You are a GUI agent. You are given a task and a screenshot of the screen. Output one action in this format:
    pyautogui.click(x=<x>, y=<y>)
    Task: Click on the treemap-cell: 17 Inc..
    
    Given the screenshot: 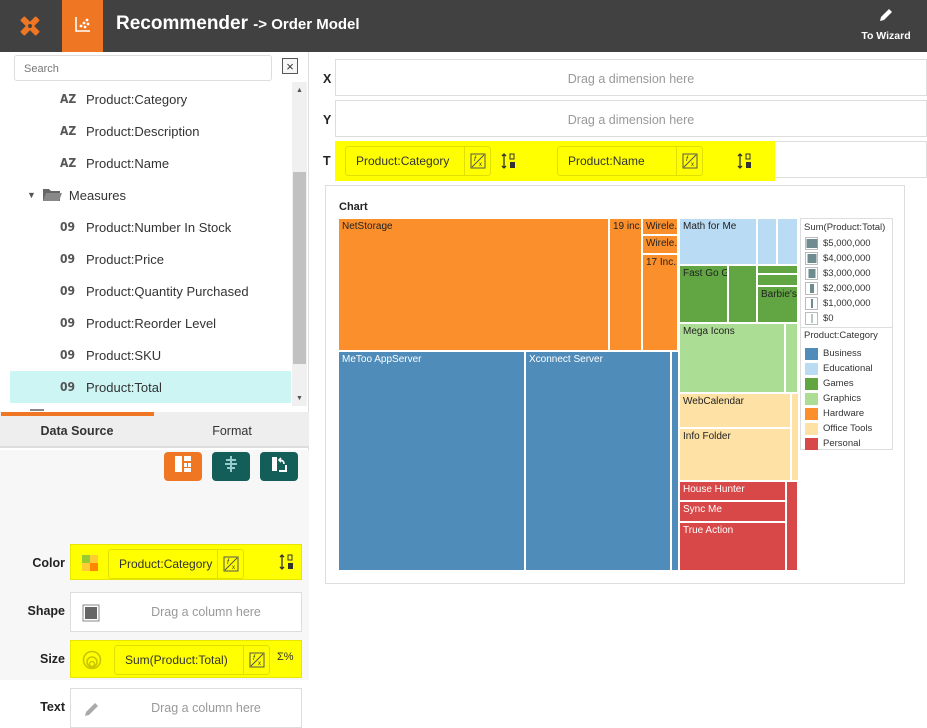 What is the action you would take?
    pyautogui.click(x=660, y=302)
    